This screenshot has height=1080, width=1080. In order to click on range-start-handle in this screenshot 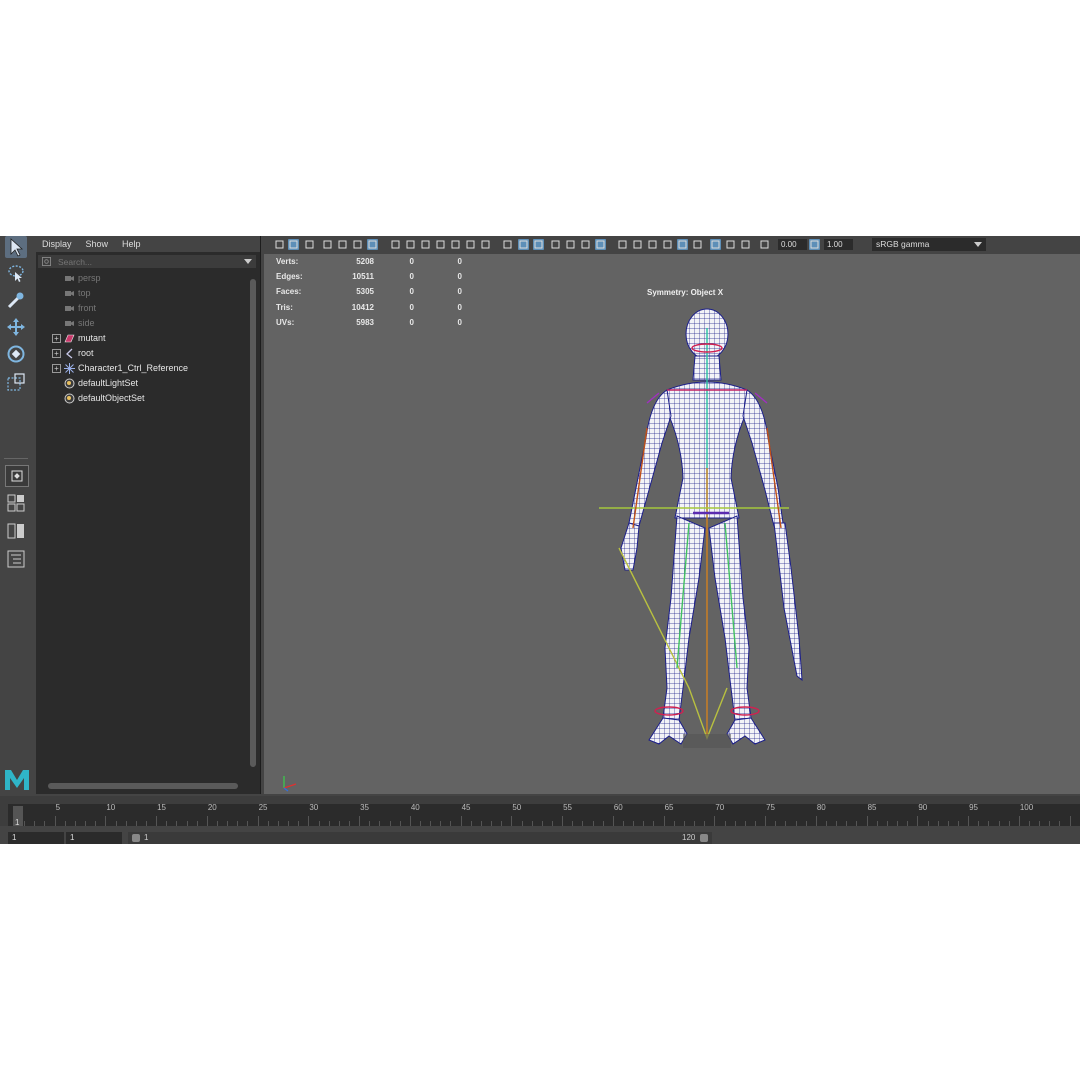, I will do `click(136, 838)`.